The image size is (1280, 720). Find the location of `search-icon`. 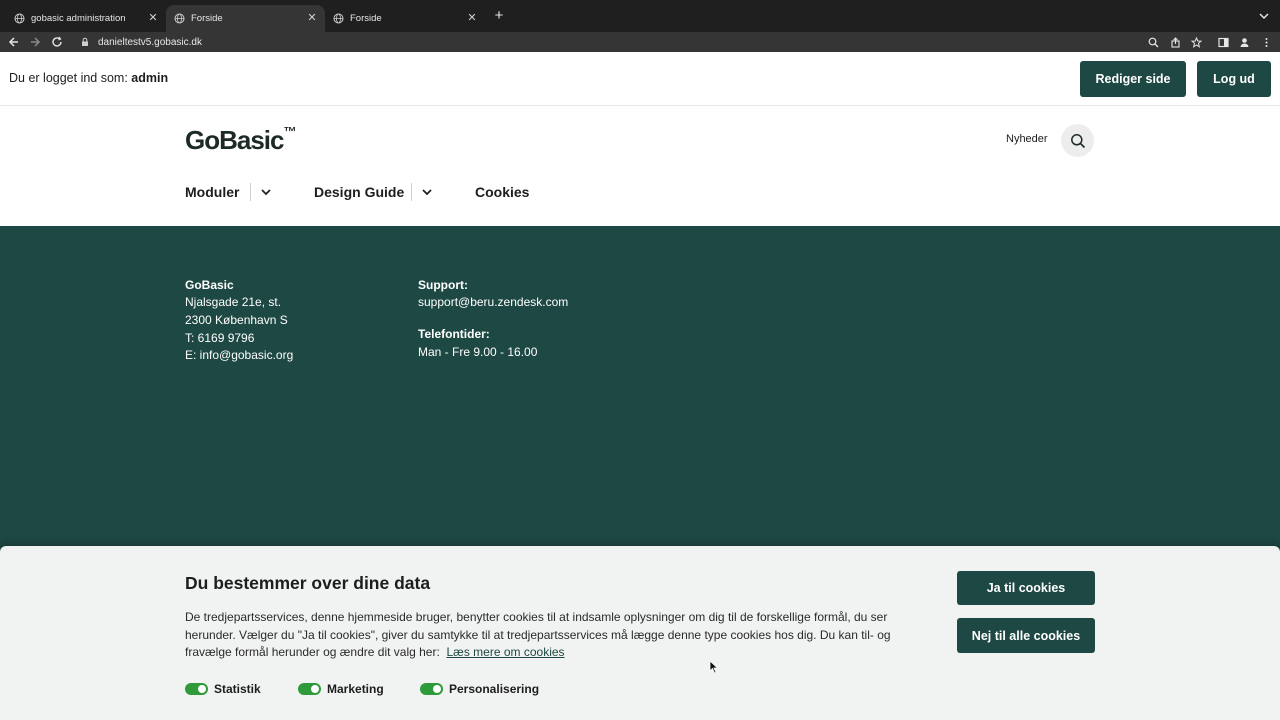

search-icon is located at coordinates (1077, 140).